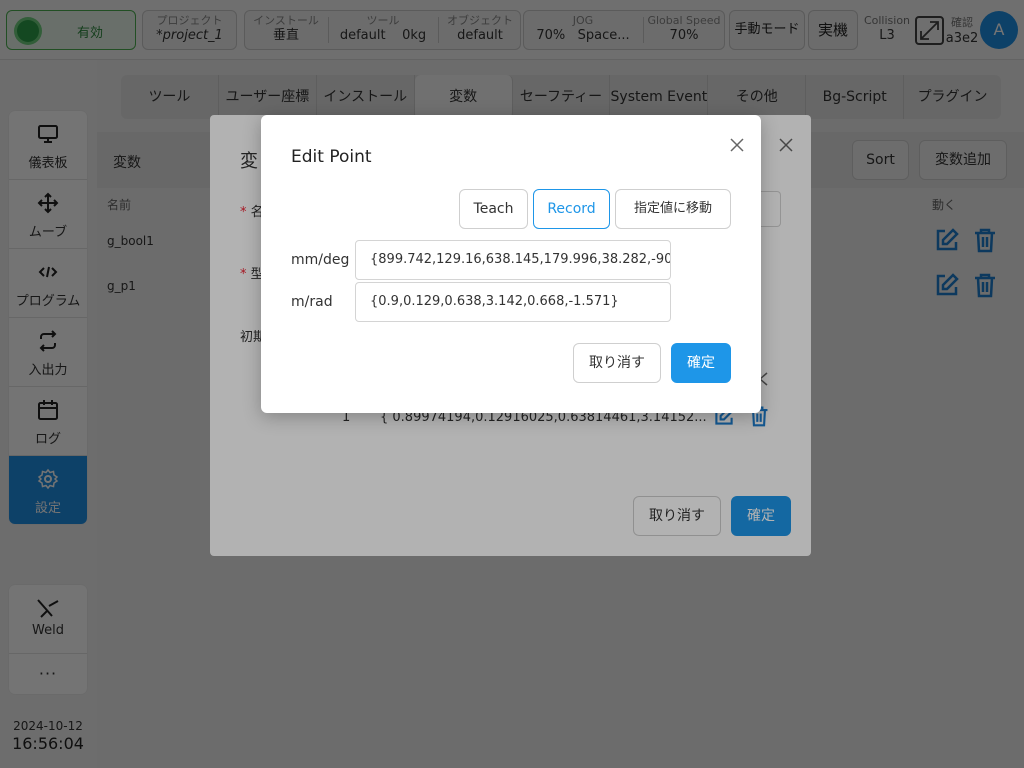 This screenshot has height=768, width=1024. I want to click on mrad-label: m/rad, so click(312, 302).